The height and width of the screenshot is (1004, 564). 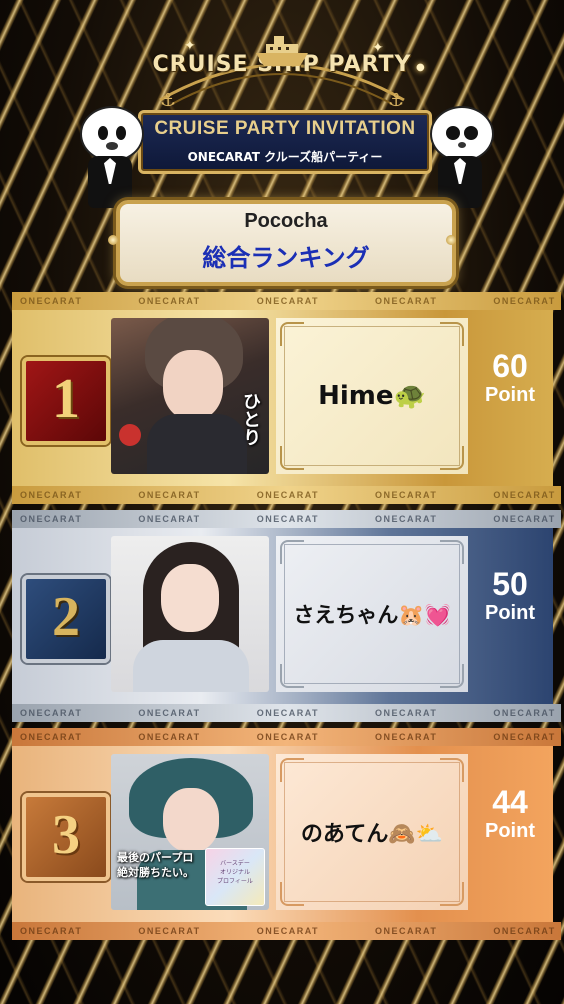 What do you see at coordinates (420, 67) in the screenshot?
I see `sparkle-icon: ●` at bounding box center [420, 67].